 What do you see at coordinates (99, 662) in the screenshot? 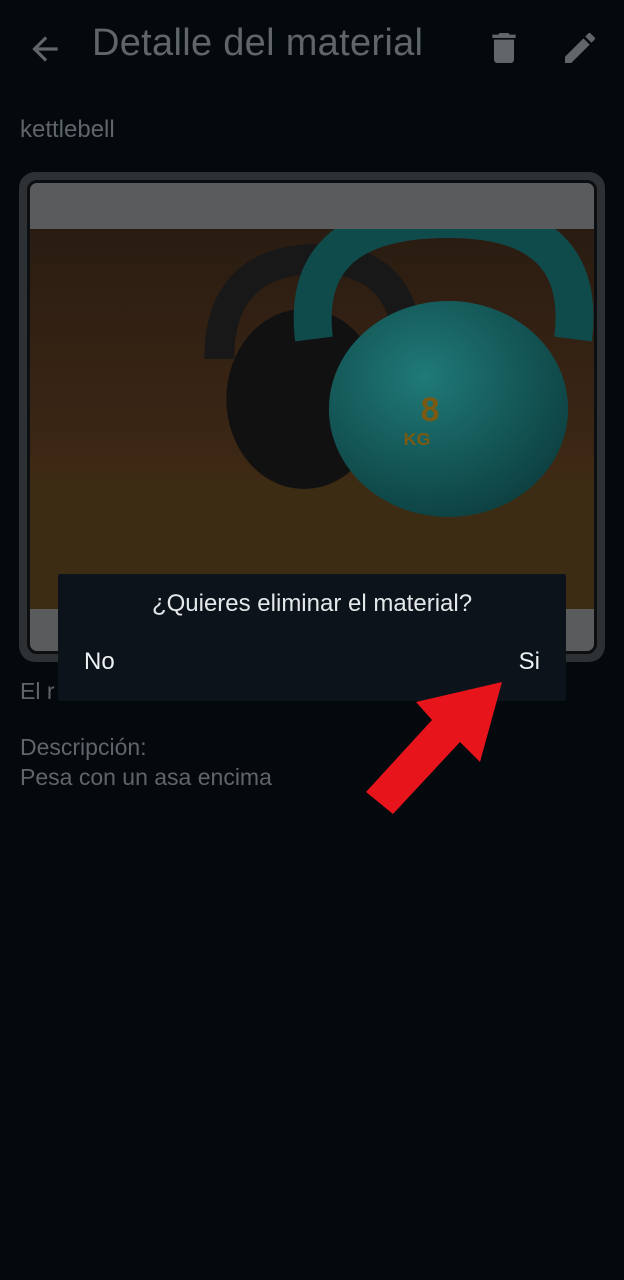
I see `no-button: No` at bounding box center [99, 662].